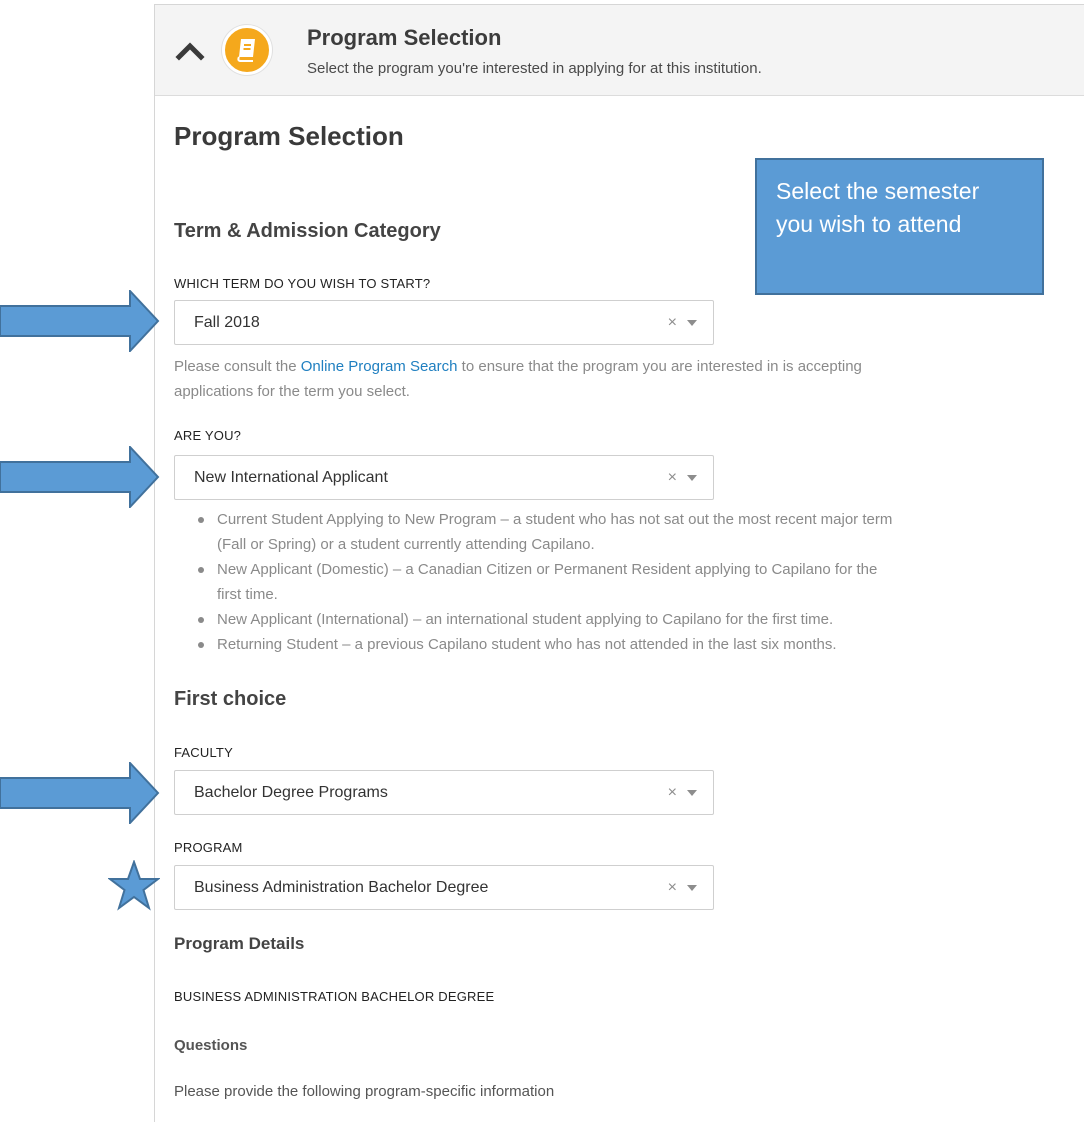 Image resolution: width=1084 pixels, height=1122 pixels. What do you see at coordinates (230, 699) in the screenshot?
I see `first-choice-heading: First choice` at bounding box center [230, 699].